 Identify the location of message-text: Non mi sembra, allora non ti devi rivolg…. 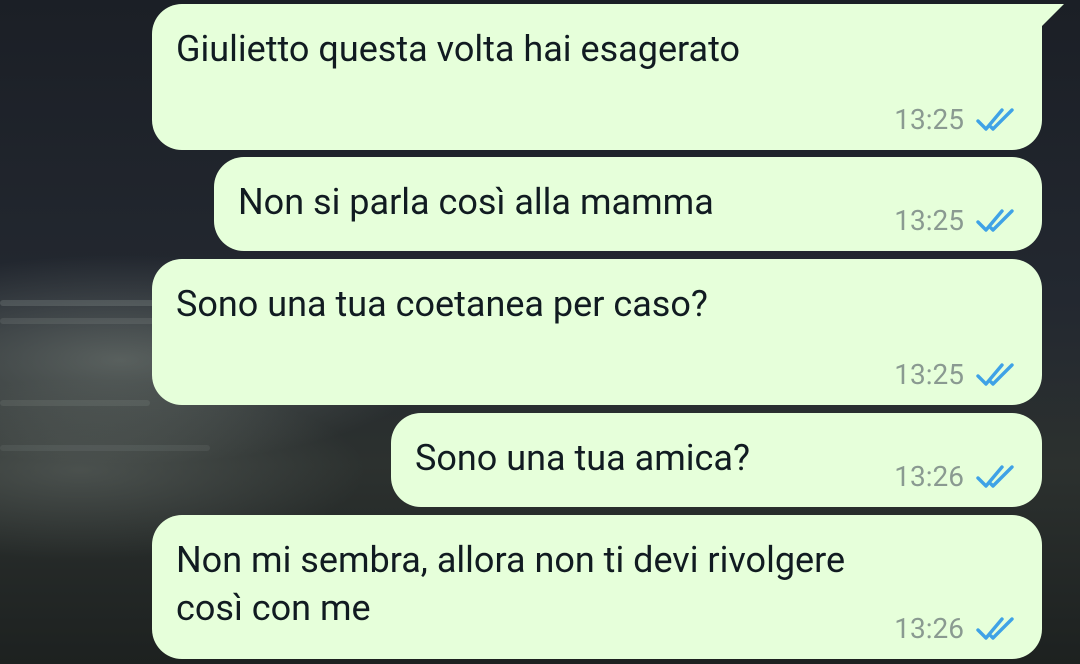
(511, 584).